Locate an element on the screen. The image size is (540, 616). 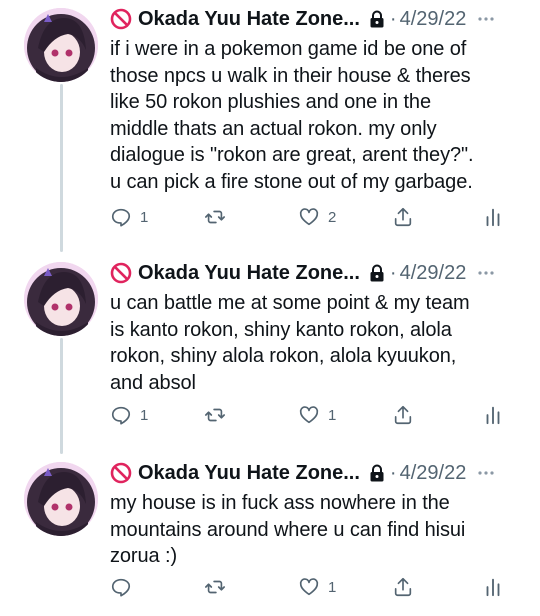
like-count: 2 is located at coordinates (332, 217).